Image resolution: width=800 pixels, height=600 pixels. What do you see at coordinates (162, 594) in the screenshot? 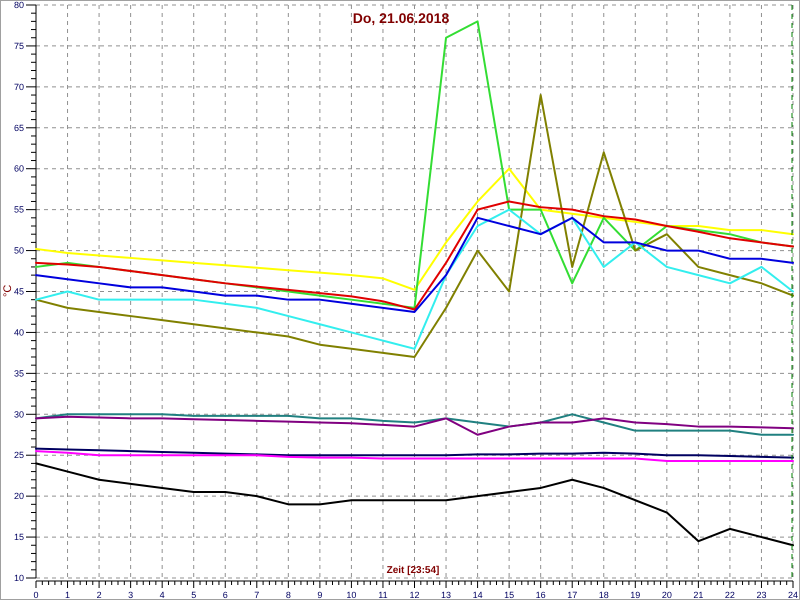
I see `x-tick-label: 4` at bounding box center [162, 594].